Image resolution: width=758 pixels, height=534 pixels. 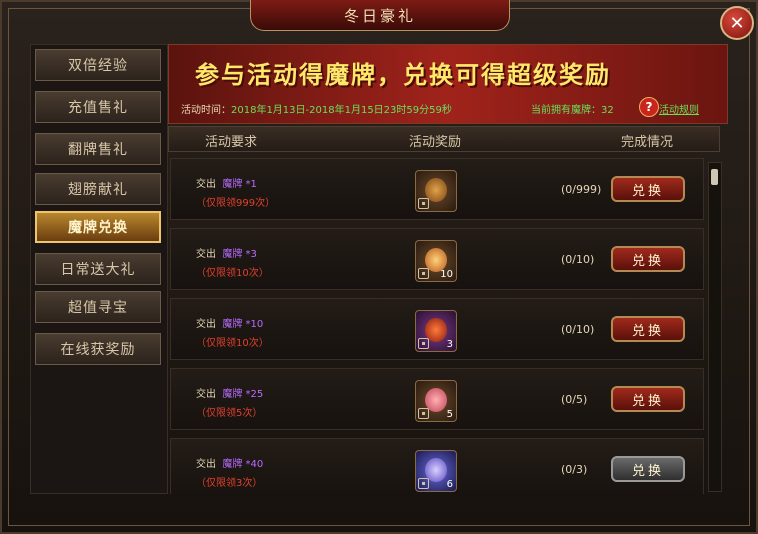 I want to click on close-button: ✕, so click(x=737, y=23).